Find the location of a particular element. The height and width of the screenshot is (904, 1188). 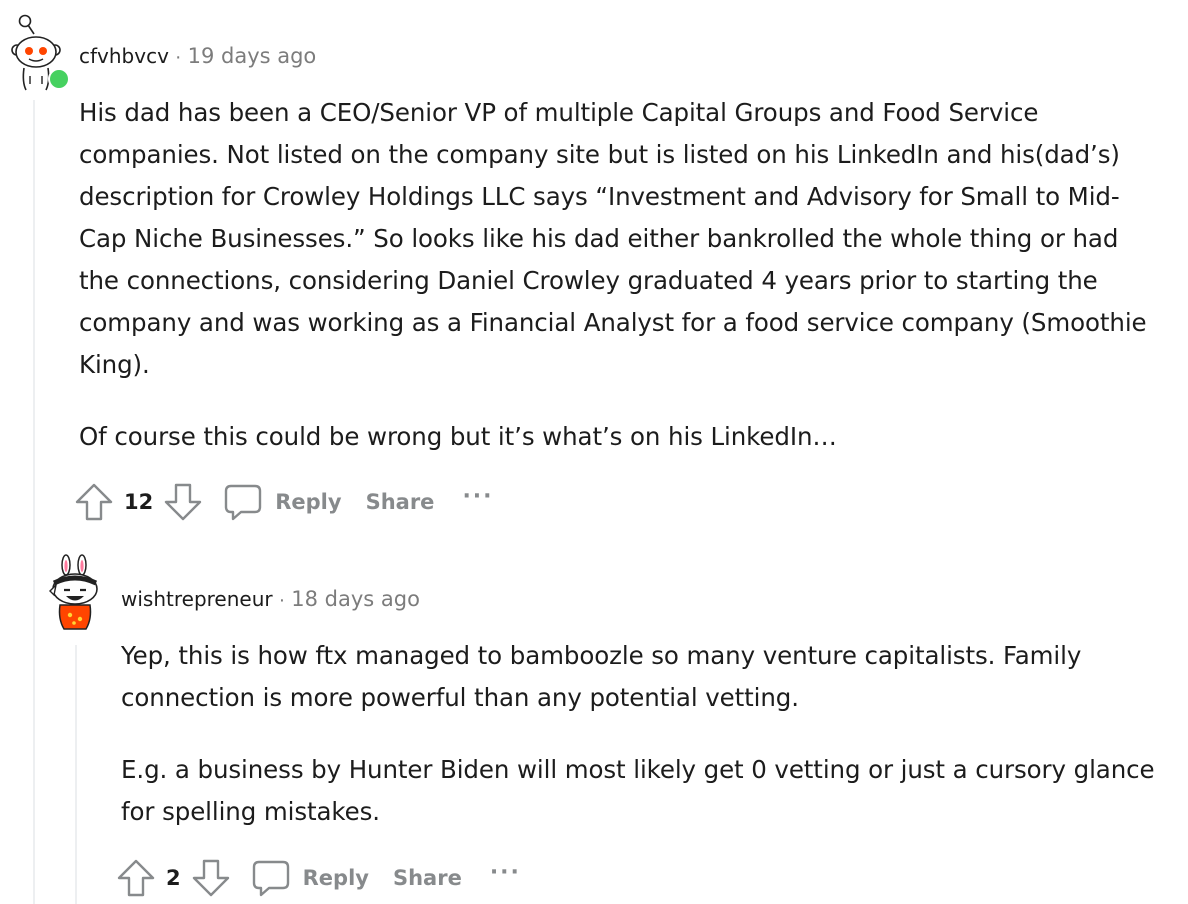

online-status-icon is located at coordinates (59, 79).